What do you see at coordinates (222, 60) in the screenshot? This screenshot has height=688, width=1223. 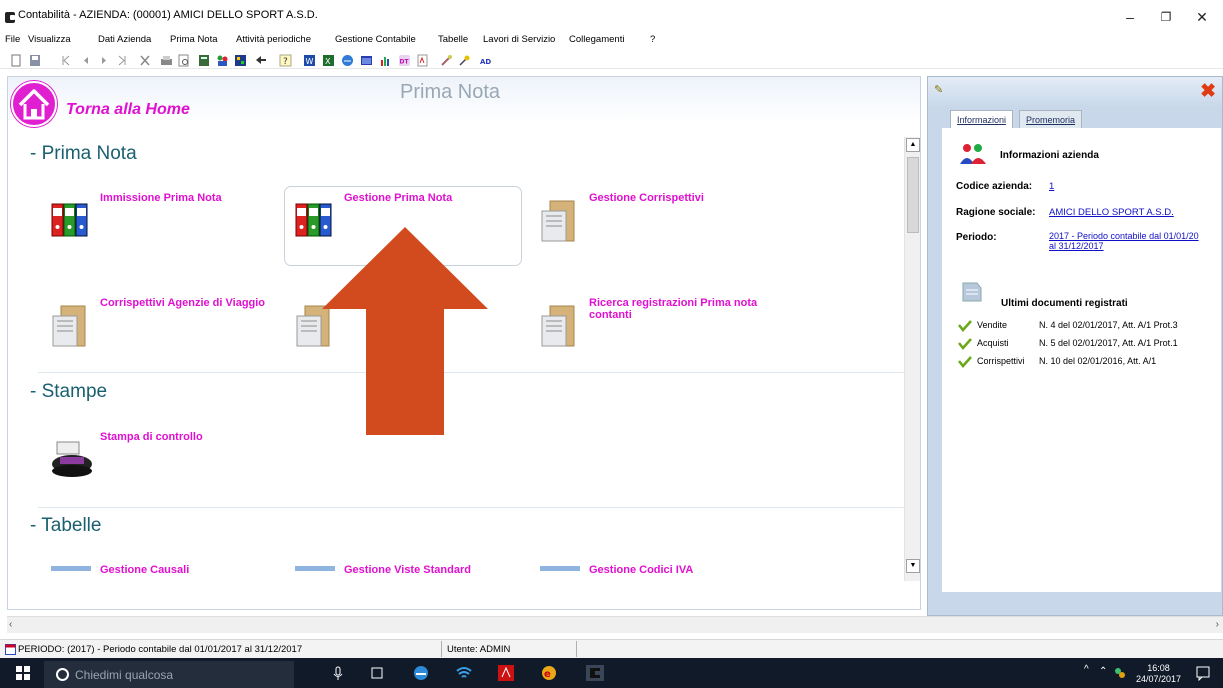 I see `users-icon` at bounding box center [222, 60].